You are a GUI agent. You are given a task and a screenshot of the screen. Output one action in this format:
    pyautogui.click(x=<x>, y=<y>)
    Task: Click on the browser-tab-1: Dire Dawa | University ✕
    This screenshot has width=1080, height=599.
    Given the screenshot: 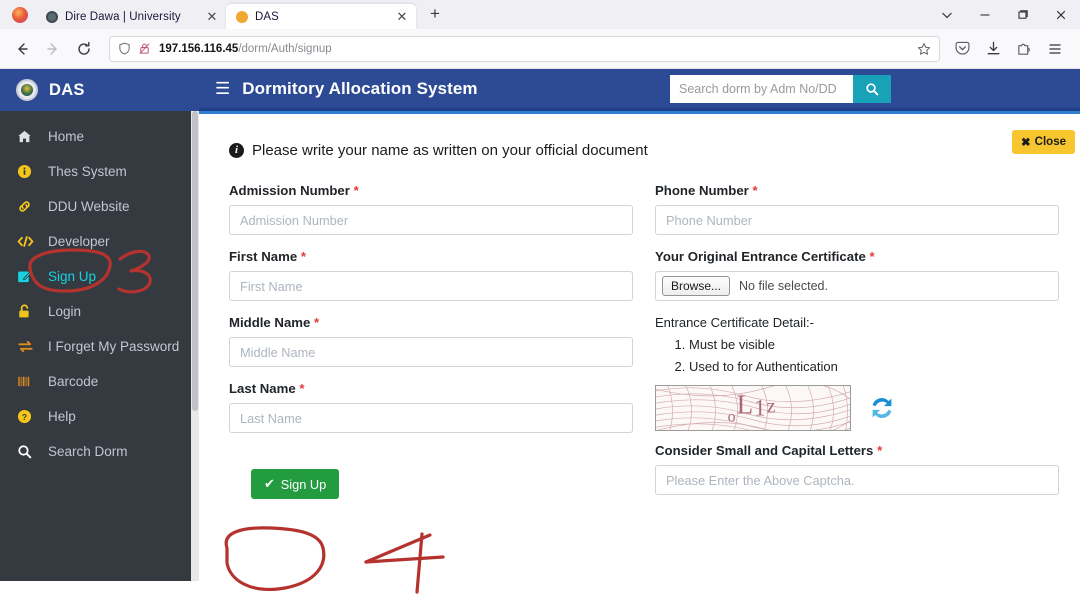 What is the action you would take?
    pyautogui.click(x=131, y=16)
    